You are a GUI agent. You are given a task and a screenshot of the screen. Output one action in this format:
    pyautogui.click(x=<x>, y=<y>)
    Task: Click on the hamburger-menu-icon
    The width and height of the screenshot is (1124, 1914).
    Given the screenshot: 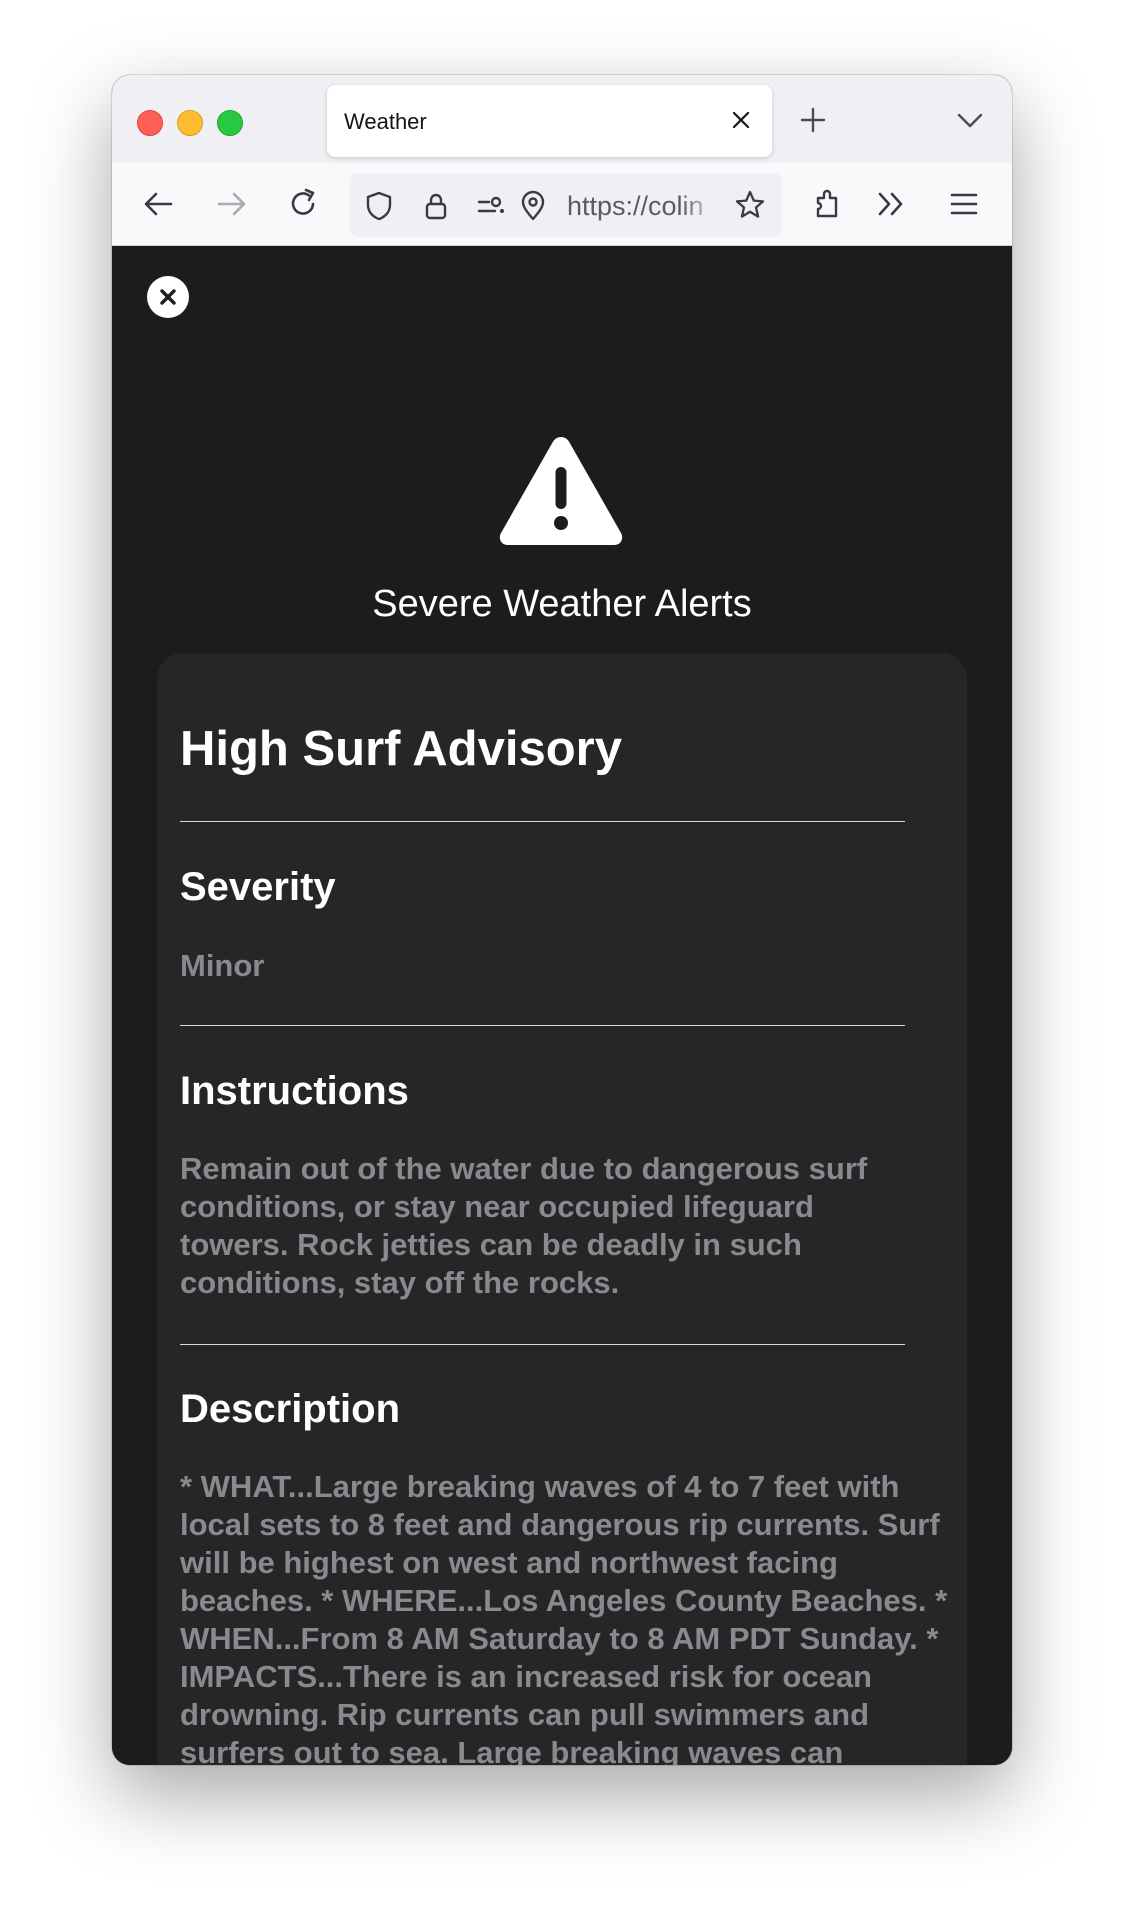 What is the action you would take?
    pyautogui.click(x=964, y=204)
    